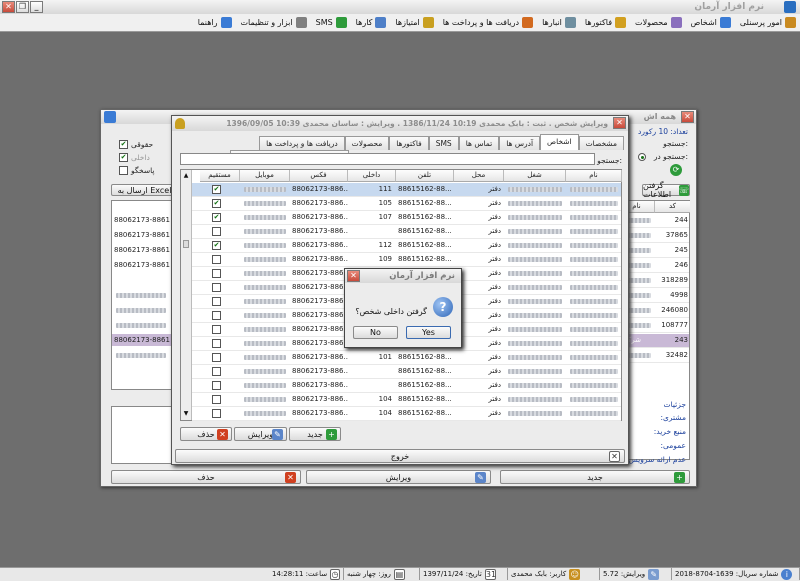  I want to click on menu-item-8: کارها, so click(371, 22).